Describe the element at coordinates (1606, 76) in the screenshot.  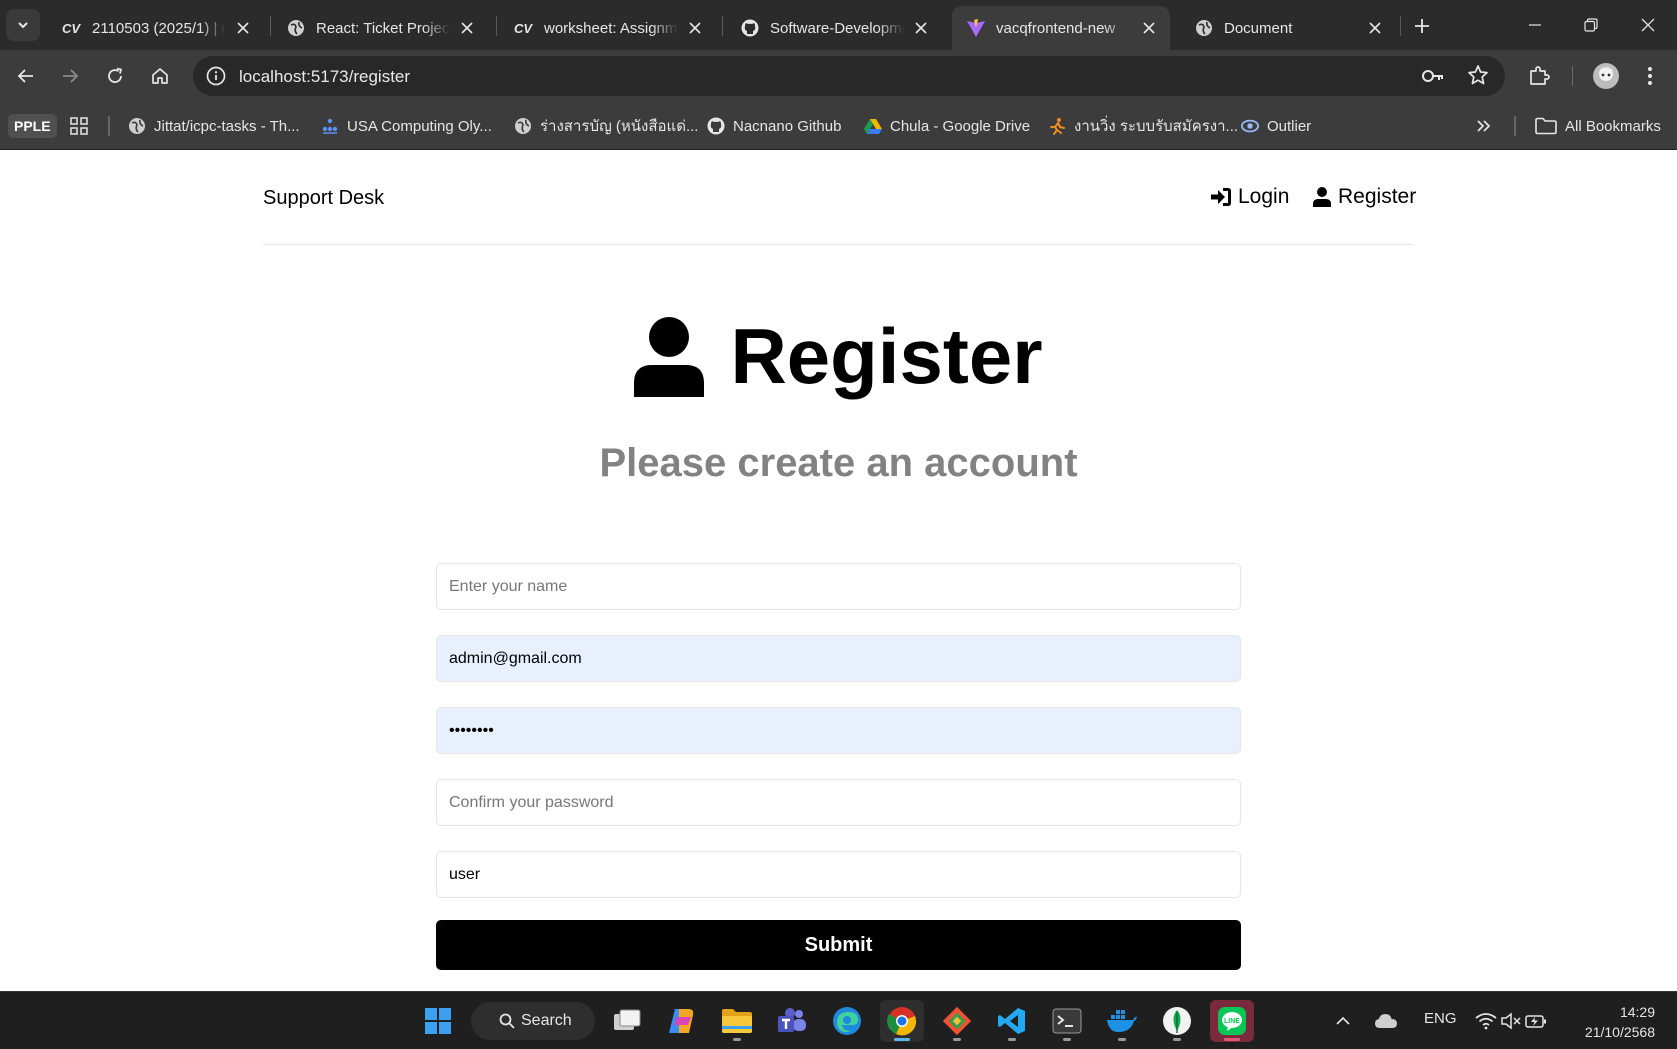
I see `profile-avatar` at that location.